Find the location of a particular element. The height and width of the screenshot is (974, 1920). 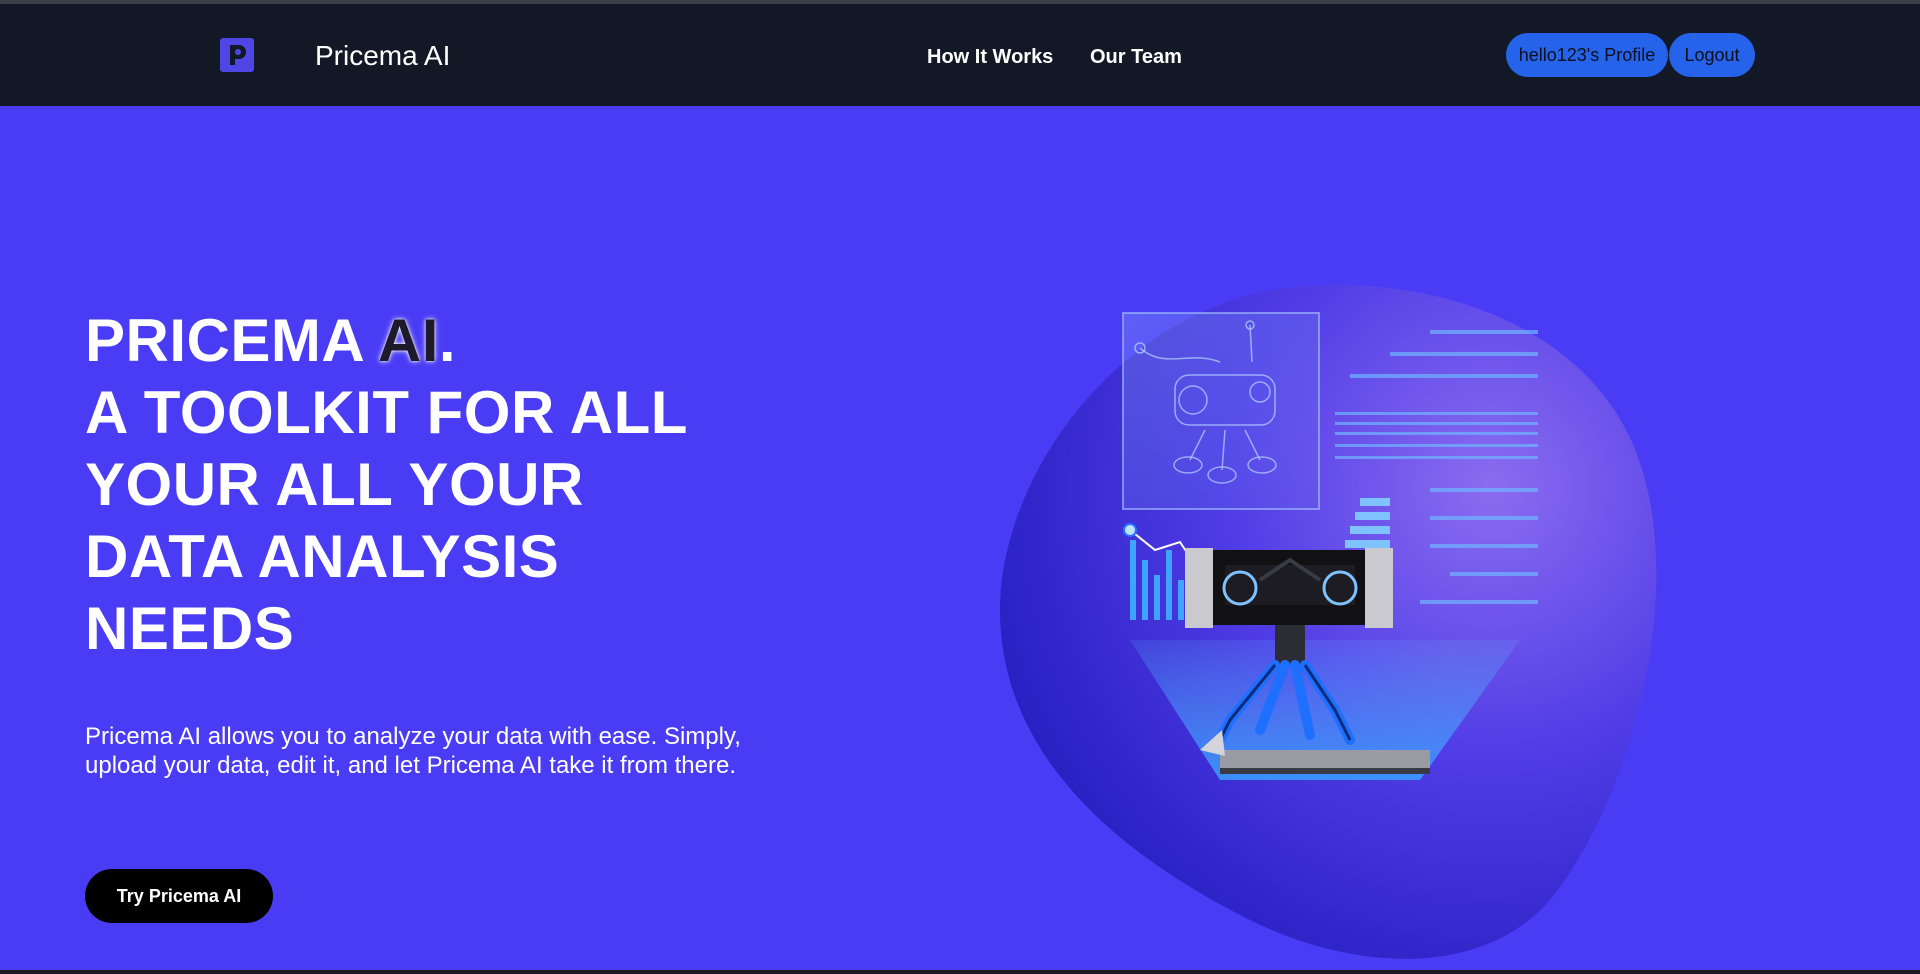

hero-title-ai: AI is located at coordinates (408, 340).